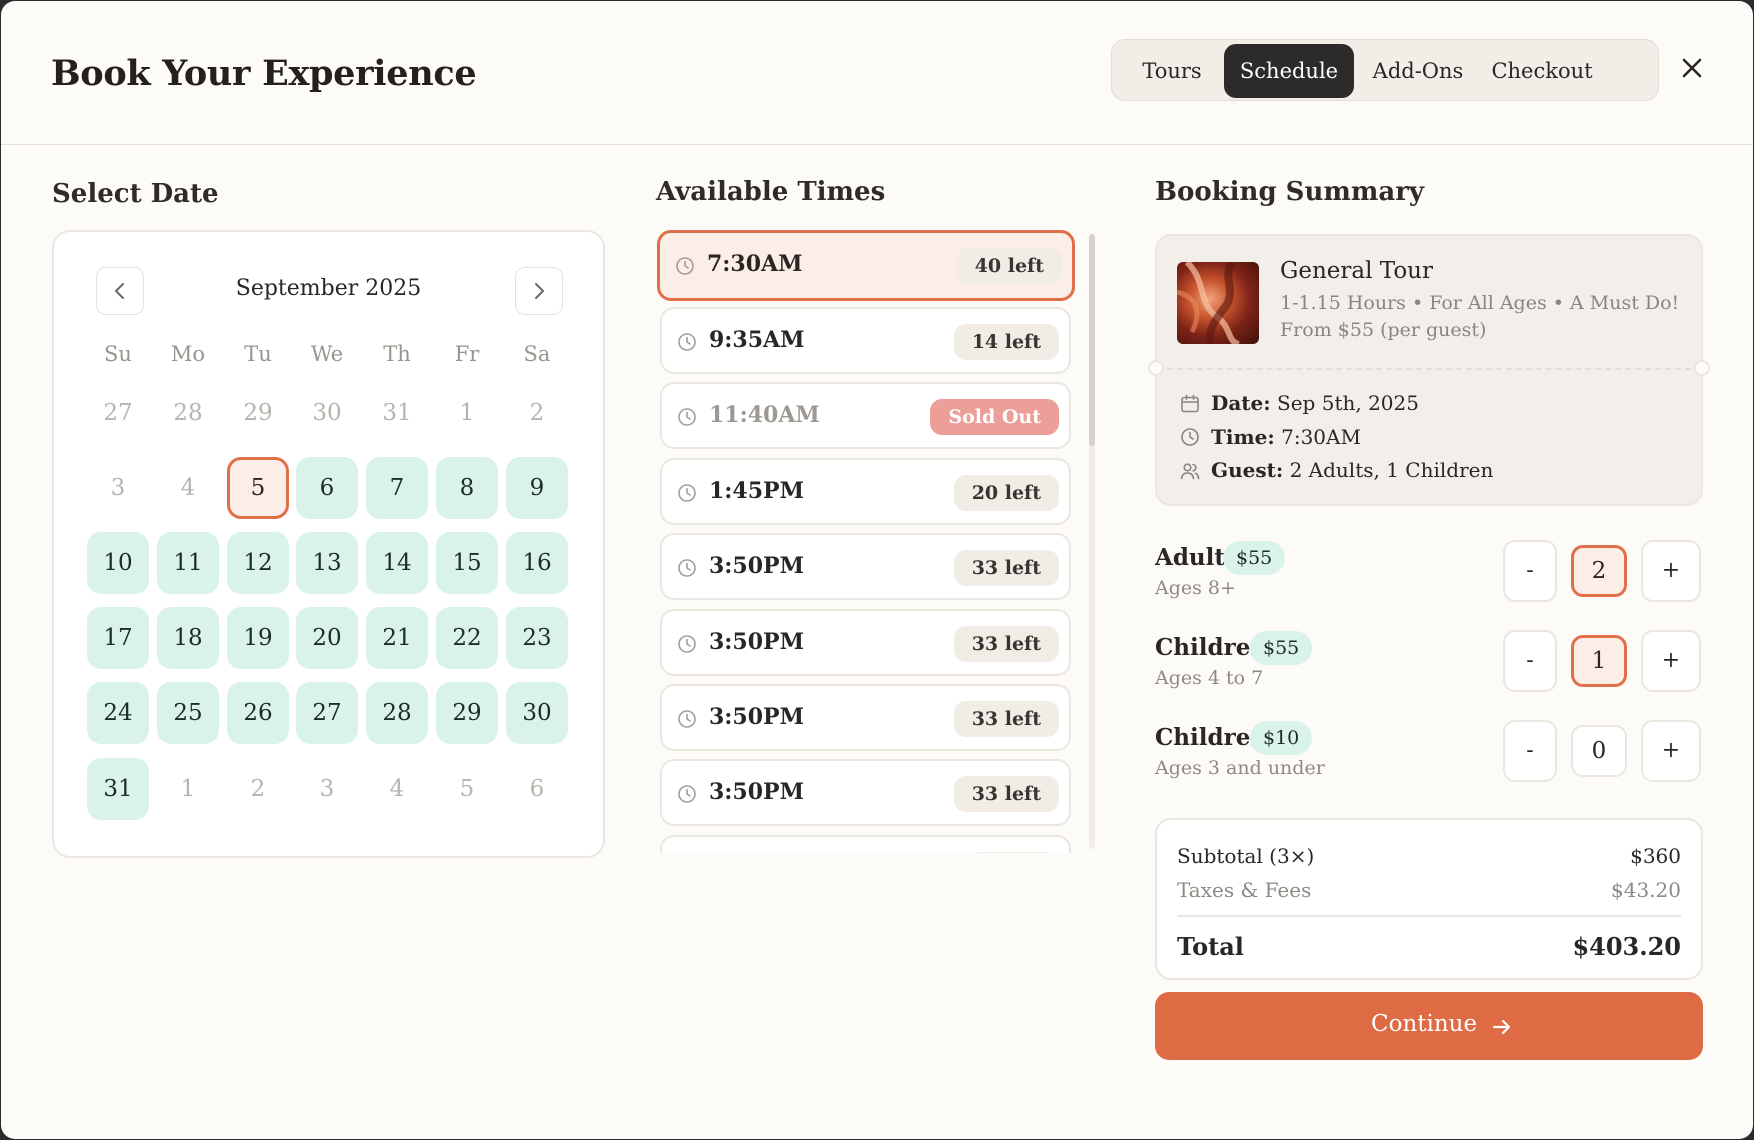 This screenshot has height=1140, width=1754. Describe the element at coordinates (397, 713) in the screenshot. I see `calendar-day: 28` at that location.